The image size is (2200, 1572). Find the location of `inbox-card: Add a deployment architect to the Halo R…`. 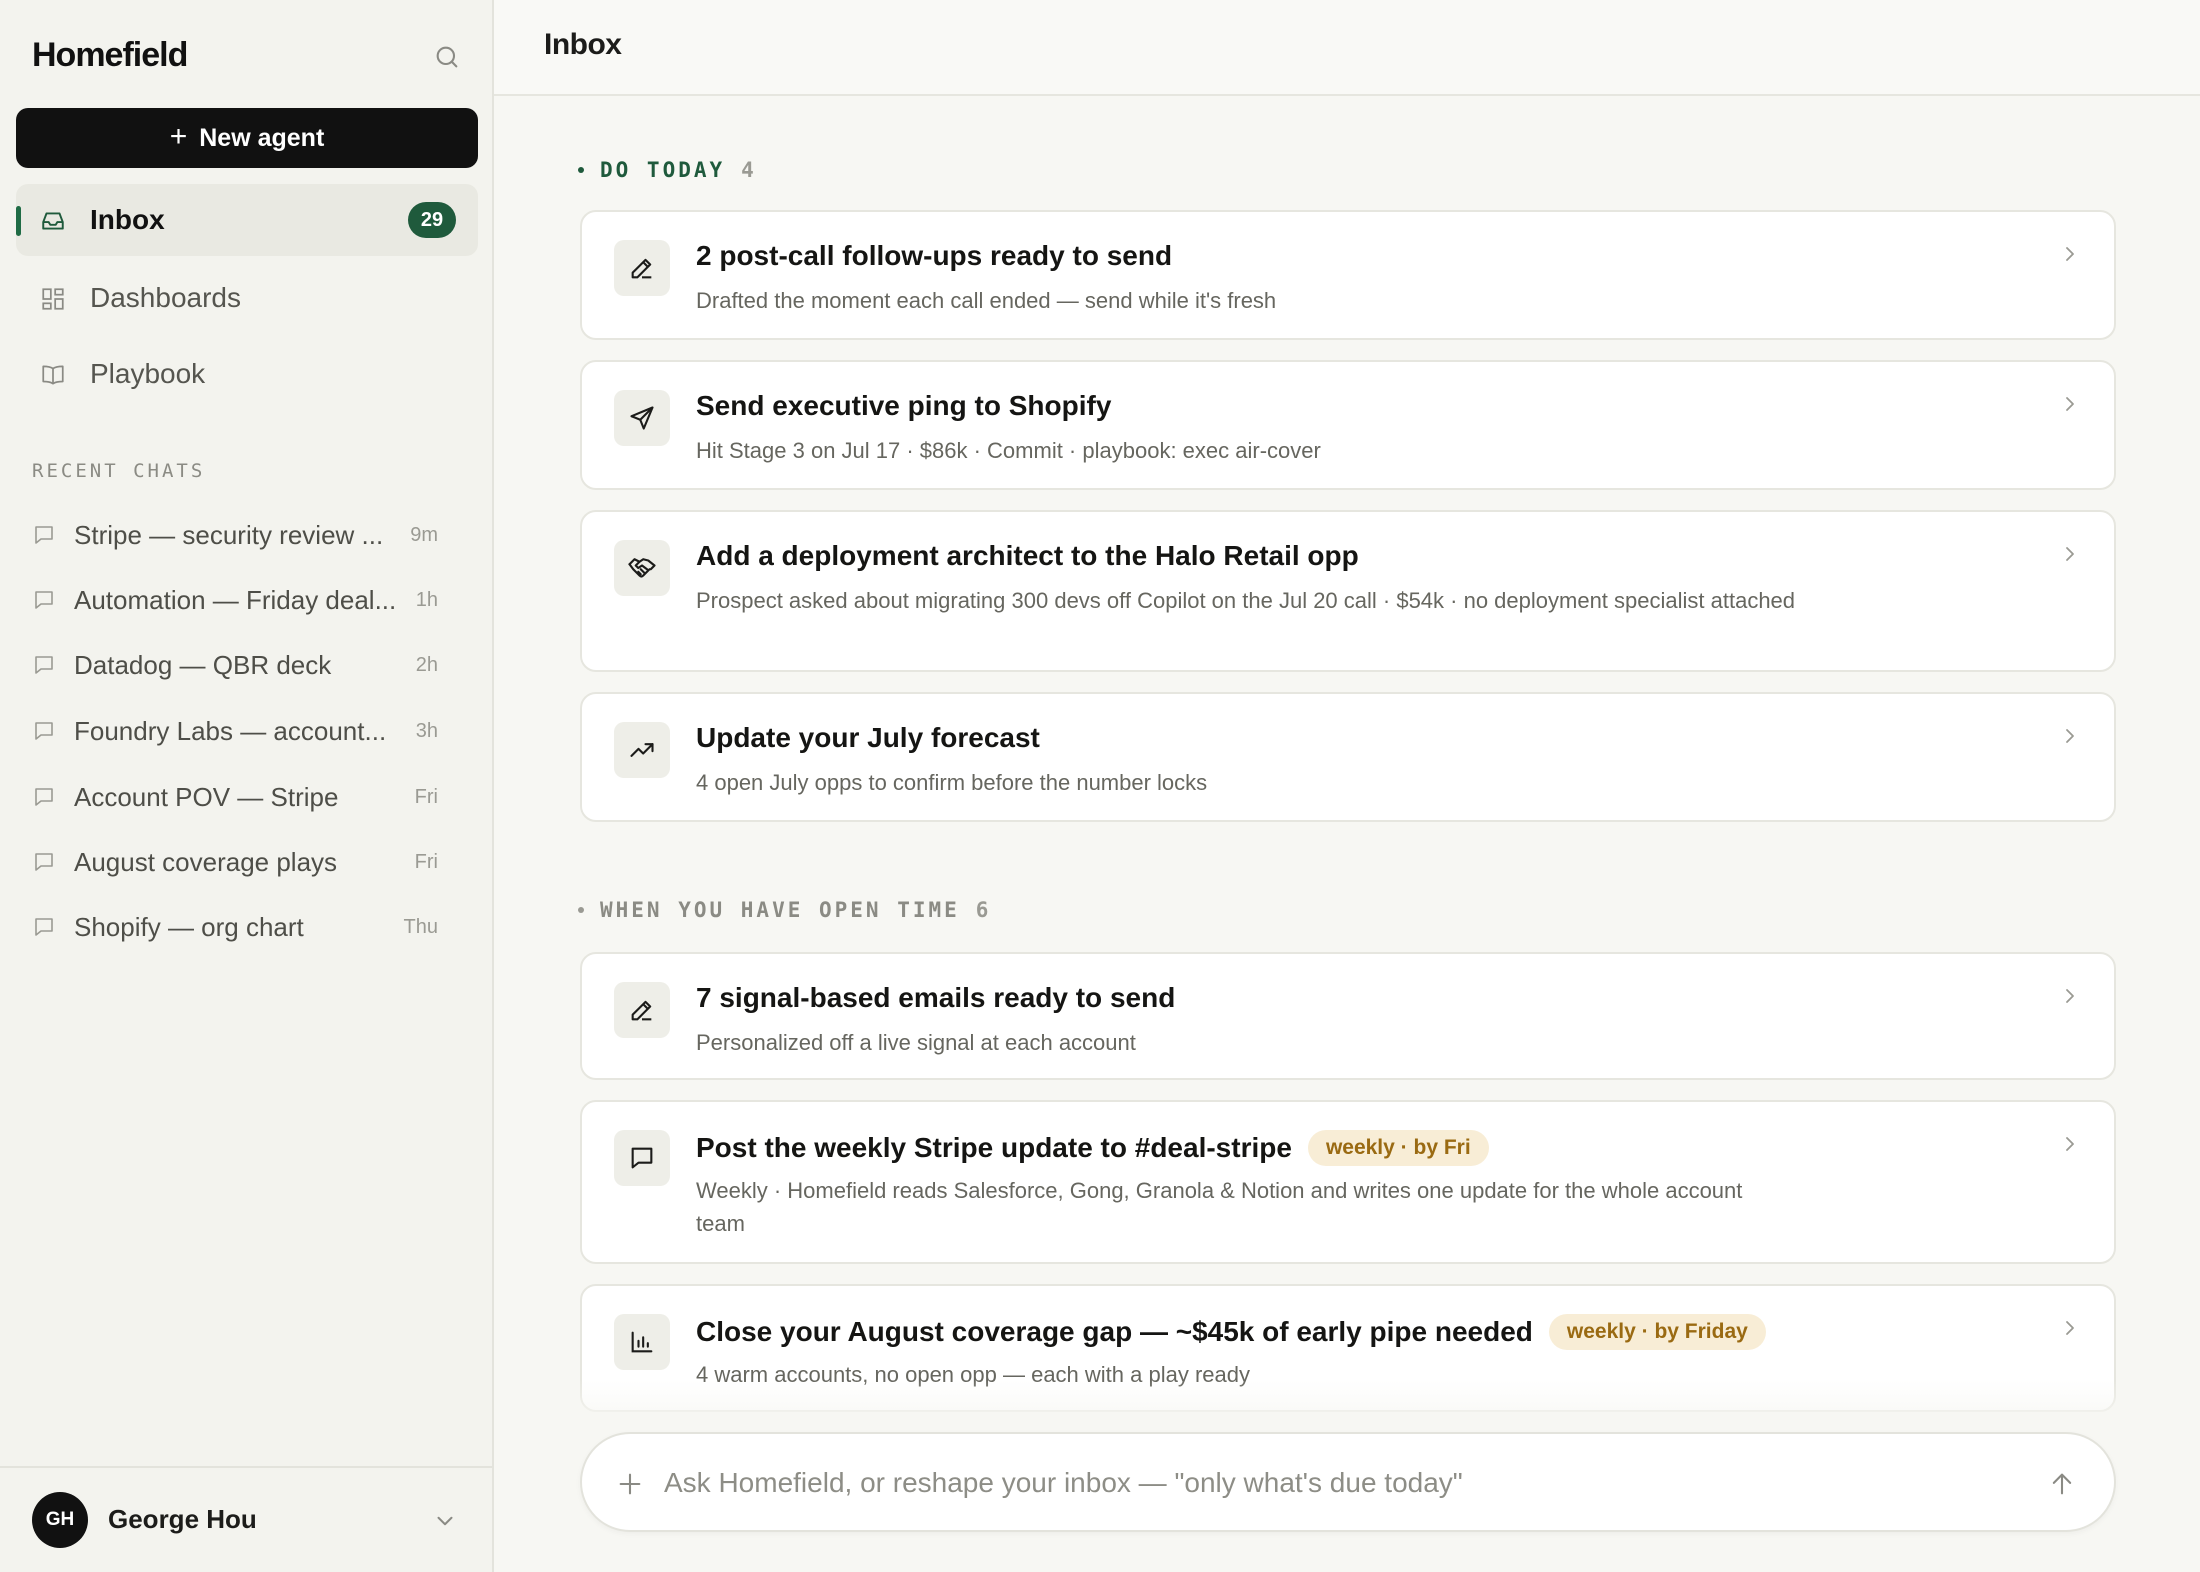

inbox-card: Add a deployment architect to the Halo R… is located at coordinates (1348, 591).